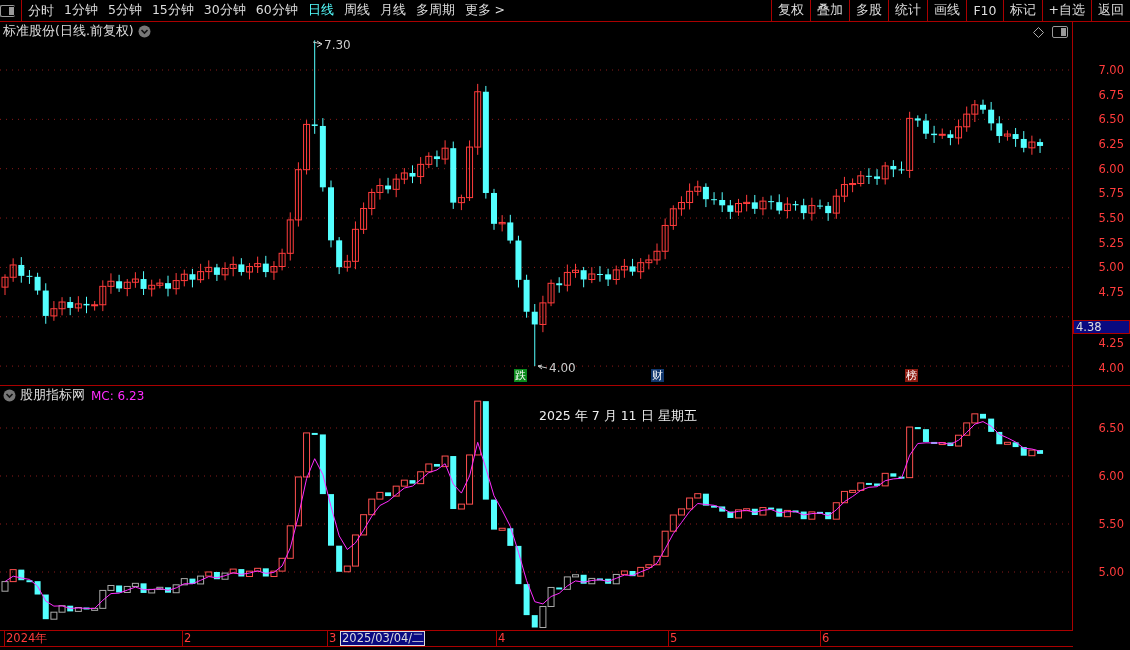  What do you see at coordinates (1111, 343) in the screenshot?
I see `price-axis-label: 4.25` at bounding box center [1111, 343].